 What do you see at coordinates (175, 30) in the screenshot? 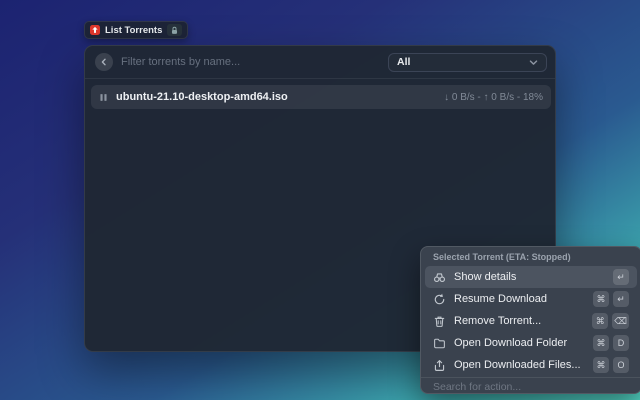
I see `lock-icon` at bounding box center [175, 30].